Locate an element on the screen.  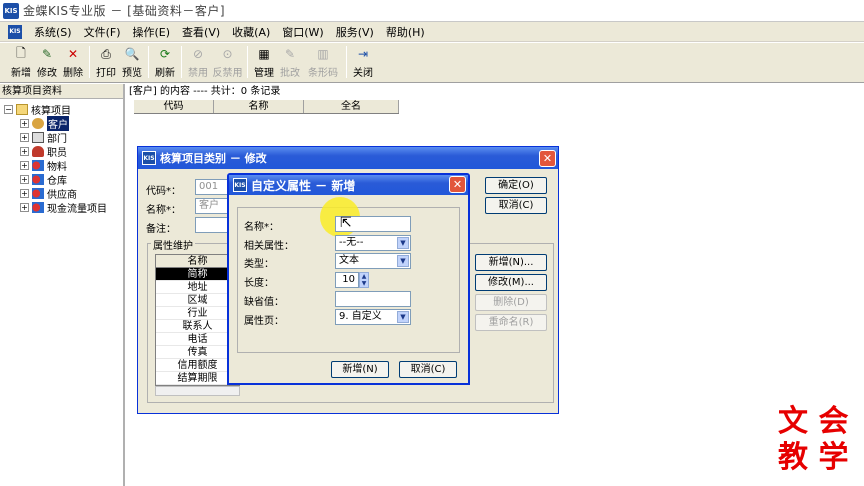
menu-operation: 操作(E) is located at coordinates (152, 32).